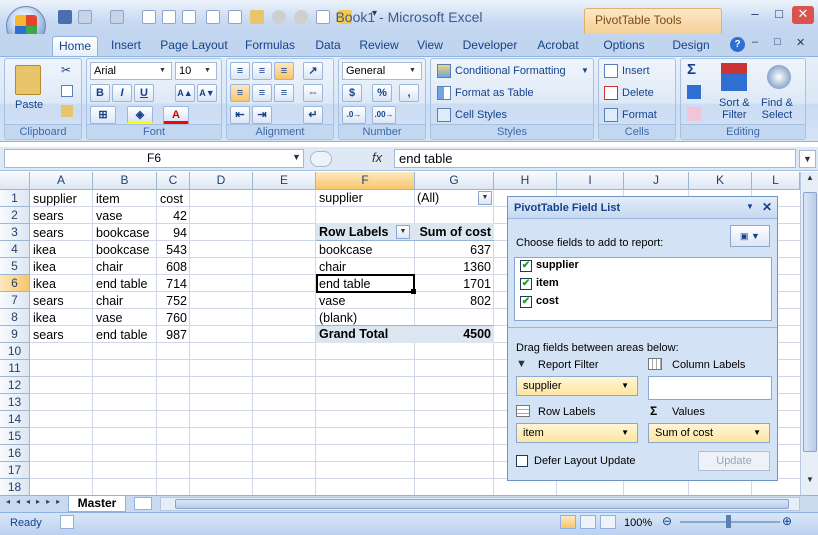 The width and height of the screenshot is (818, 535). I want to click on conditional-formatting-button: Conditional Formatting, so click(510, 71).